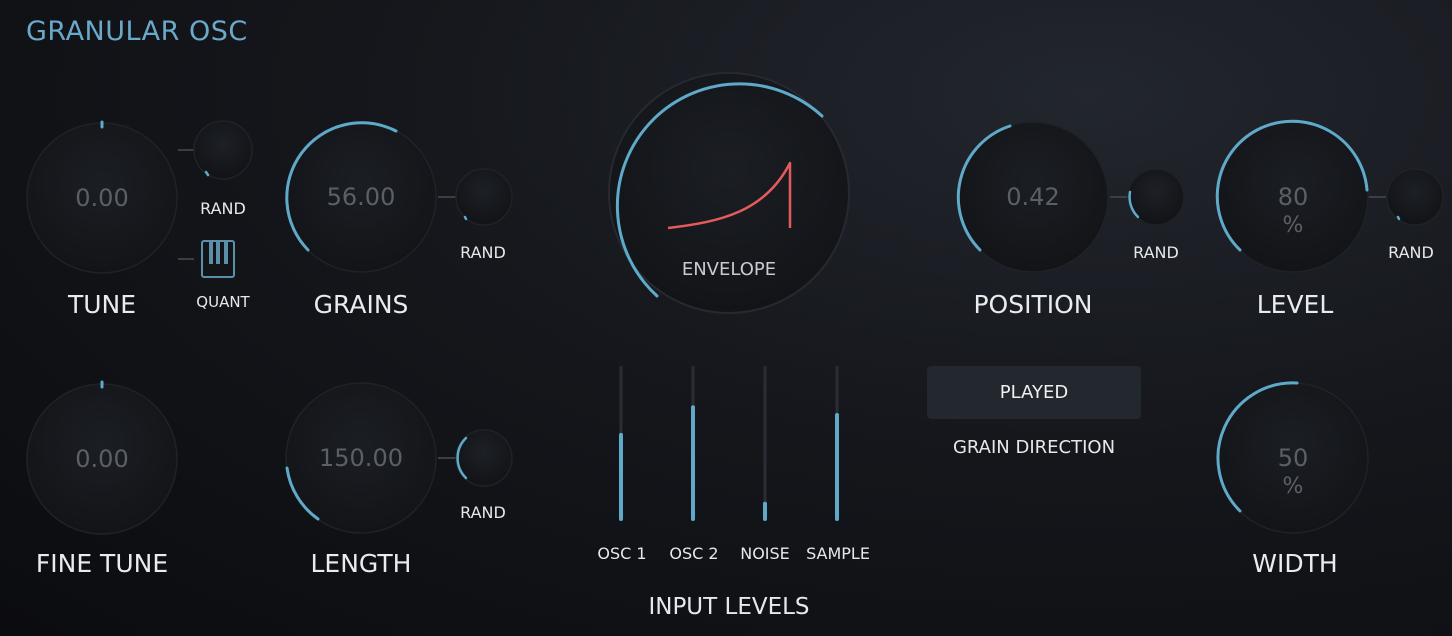 The width and height of the screenshot is (1452, 636). What do you see at coordinates (1293, 458) in the screenshot?
I see `width-value: 50` at bounding box center [1293, 458].